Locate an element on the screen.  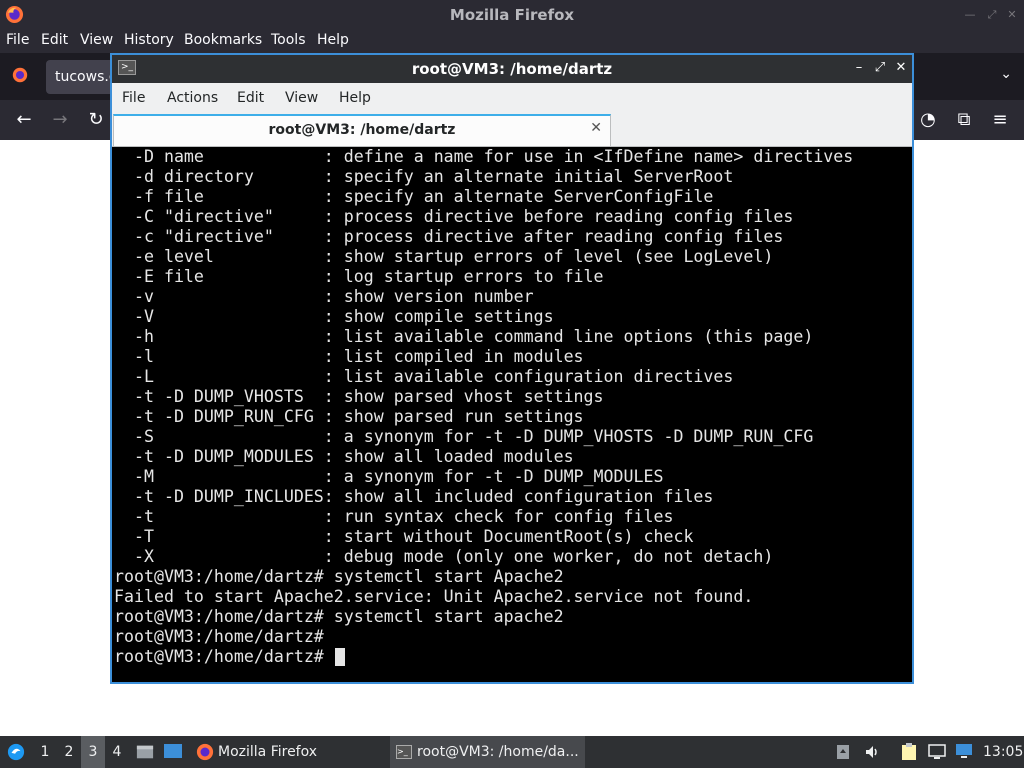
terminal-cursor is located at coordinates (340, 657).